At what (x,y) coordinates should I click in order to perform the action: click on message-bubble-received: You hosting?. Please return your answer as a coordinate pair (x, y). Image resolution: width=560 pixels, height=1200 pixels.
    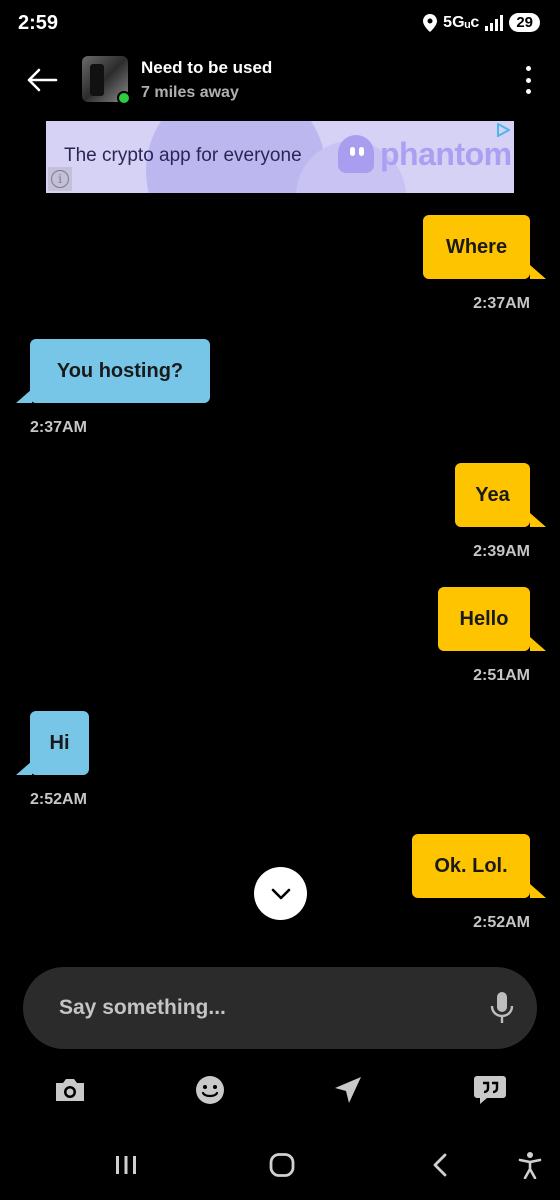
    Looking at the image, I should click on (120, 371).